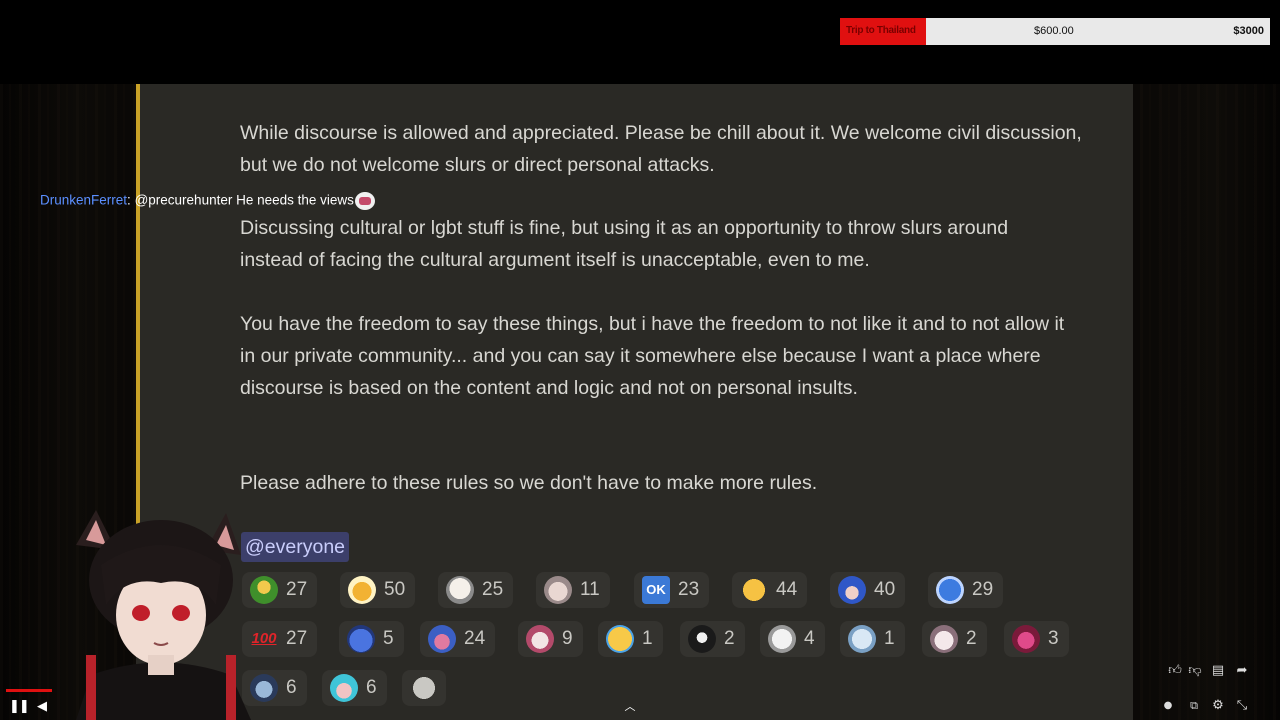 This screenshot has height=720, width=1280. I want to click on reaction-white-cat: 4, so click(792, 639).